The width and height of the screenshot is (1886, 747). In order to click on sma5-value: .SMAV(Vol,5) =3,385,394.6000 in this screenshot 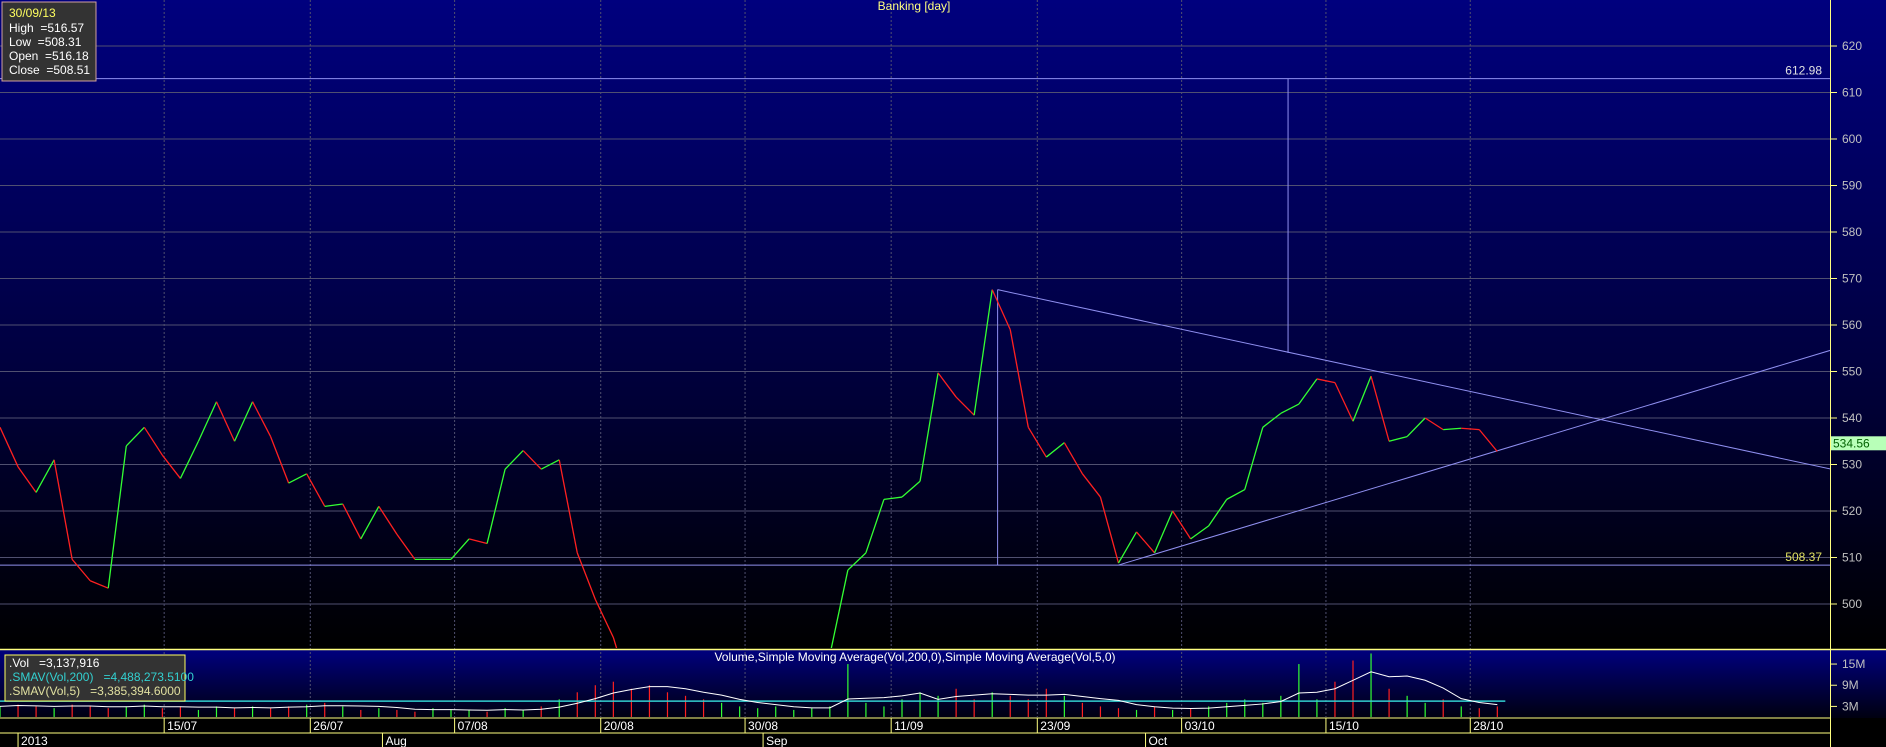, I will do `click(95, 691)`.